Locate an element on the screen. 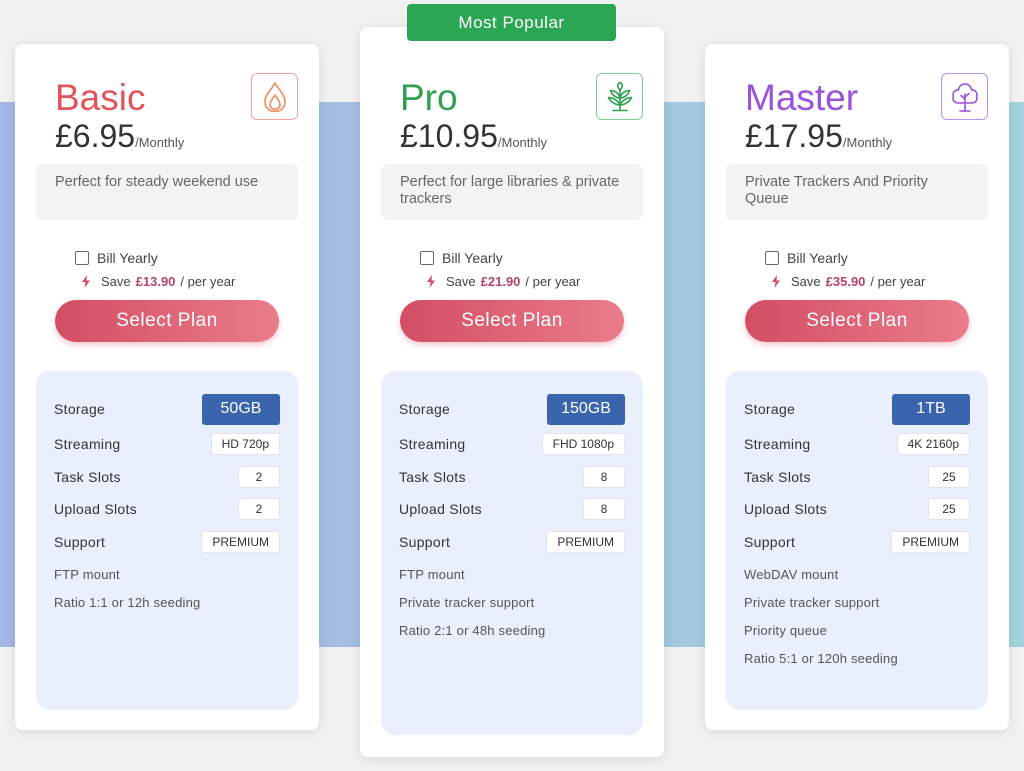 The image size is (1024, 771). feature-row-storage: Storage 150GB is located at coordinates (512, 409).